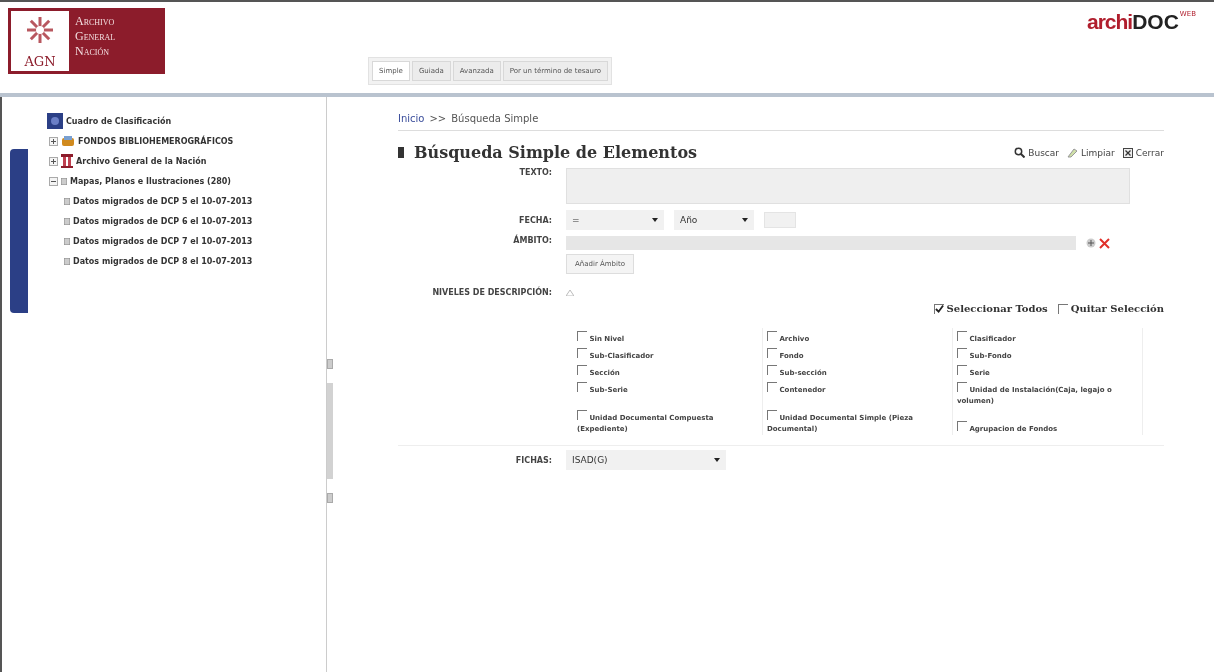 The image size is (1214, 672). What do you see at coordinates (532, 240) in the screenshot?
I see `field-label: ÁMBITO:` at bounding box center [532, 240].